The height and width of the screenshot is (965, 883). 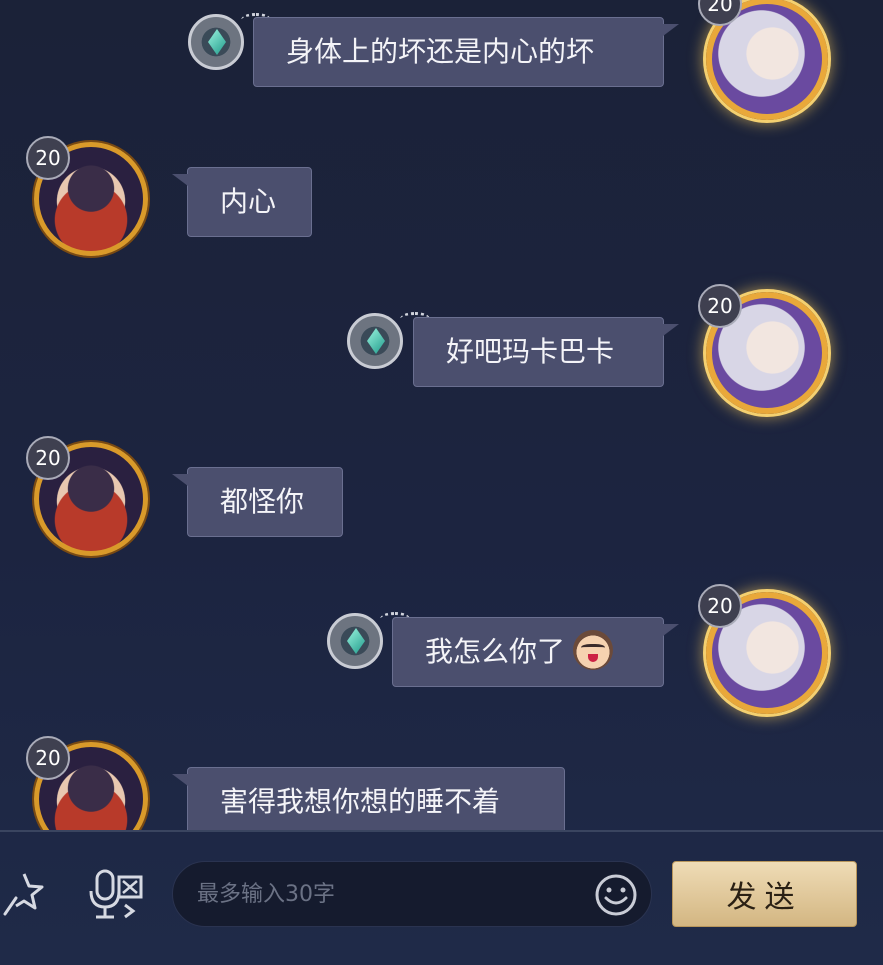 What do you see at coordinates (495, 651) in the screenshot?
I see `message-text: 我怎么你了` at bounding box center [495, 651].